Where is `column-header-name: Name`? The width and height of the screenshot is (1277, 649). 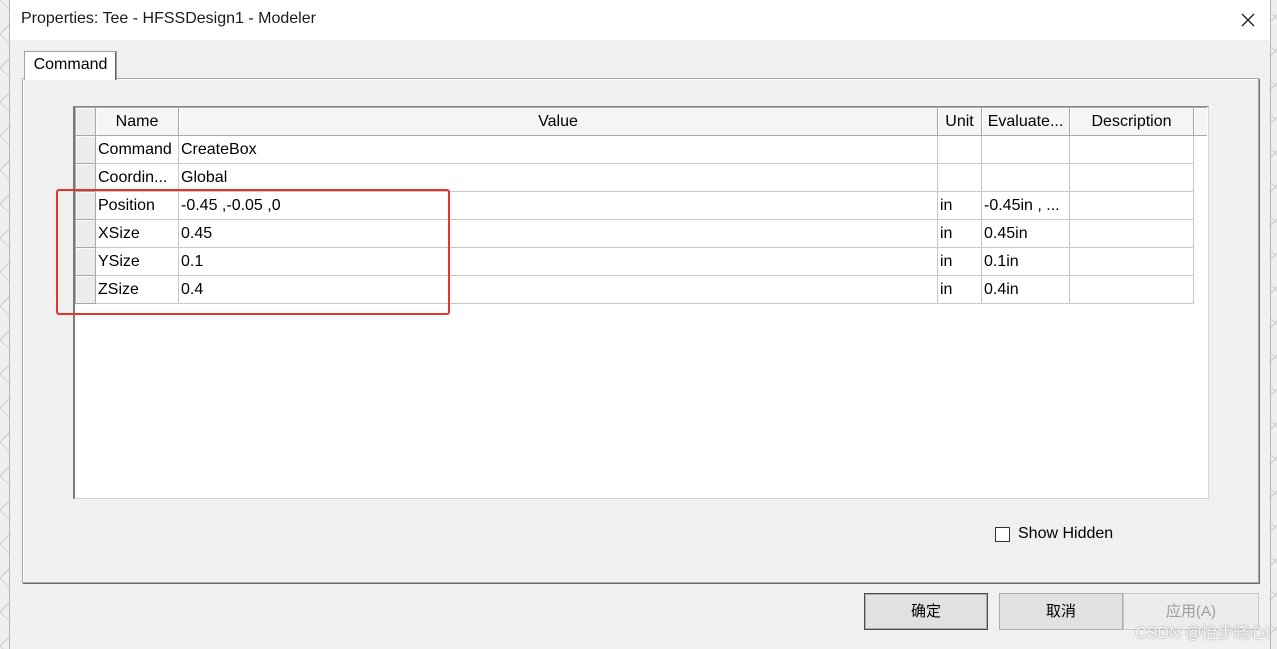 column-header-name: Name is located at coordinates (137, 121).